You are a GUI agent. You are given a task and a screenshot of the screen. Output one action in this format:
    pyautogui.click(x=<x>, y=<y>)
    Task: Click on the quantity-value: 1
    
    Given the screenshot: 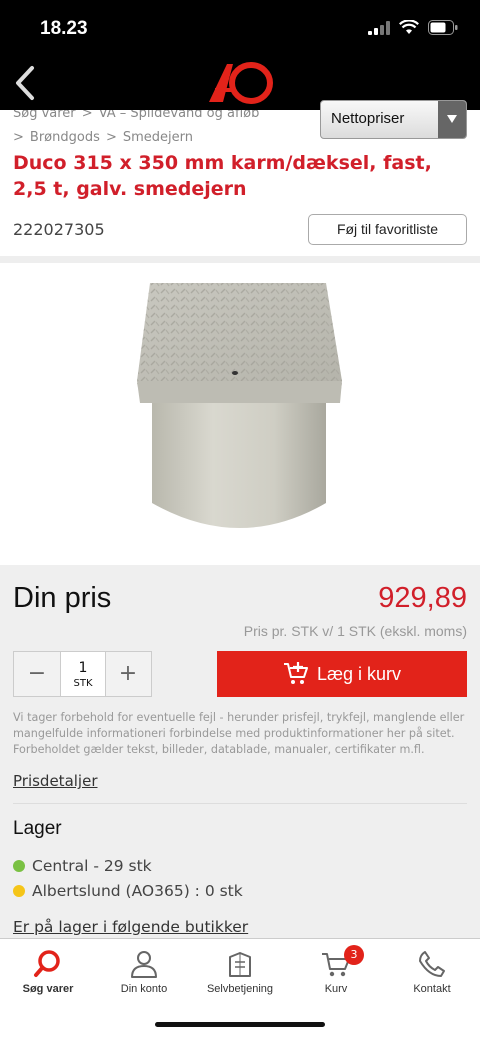 What is the action you would take?
    pyautogui.click(x=83, y=668)
    